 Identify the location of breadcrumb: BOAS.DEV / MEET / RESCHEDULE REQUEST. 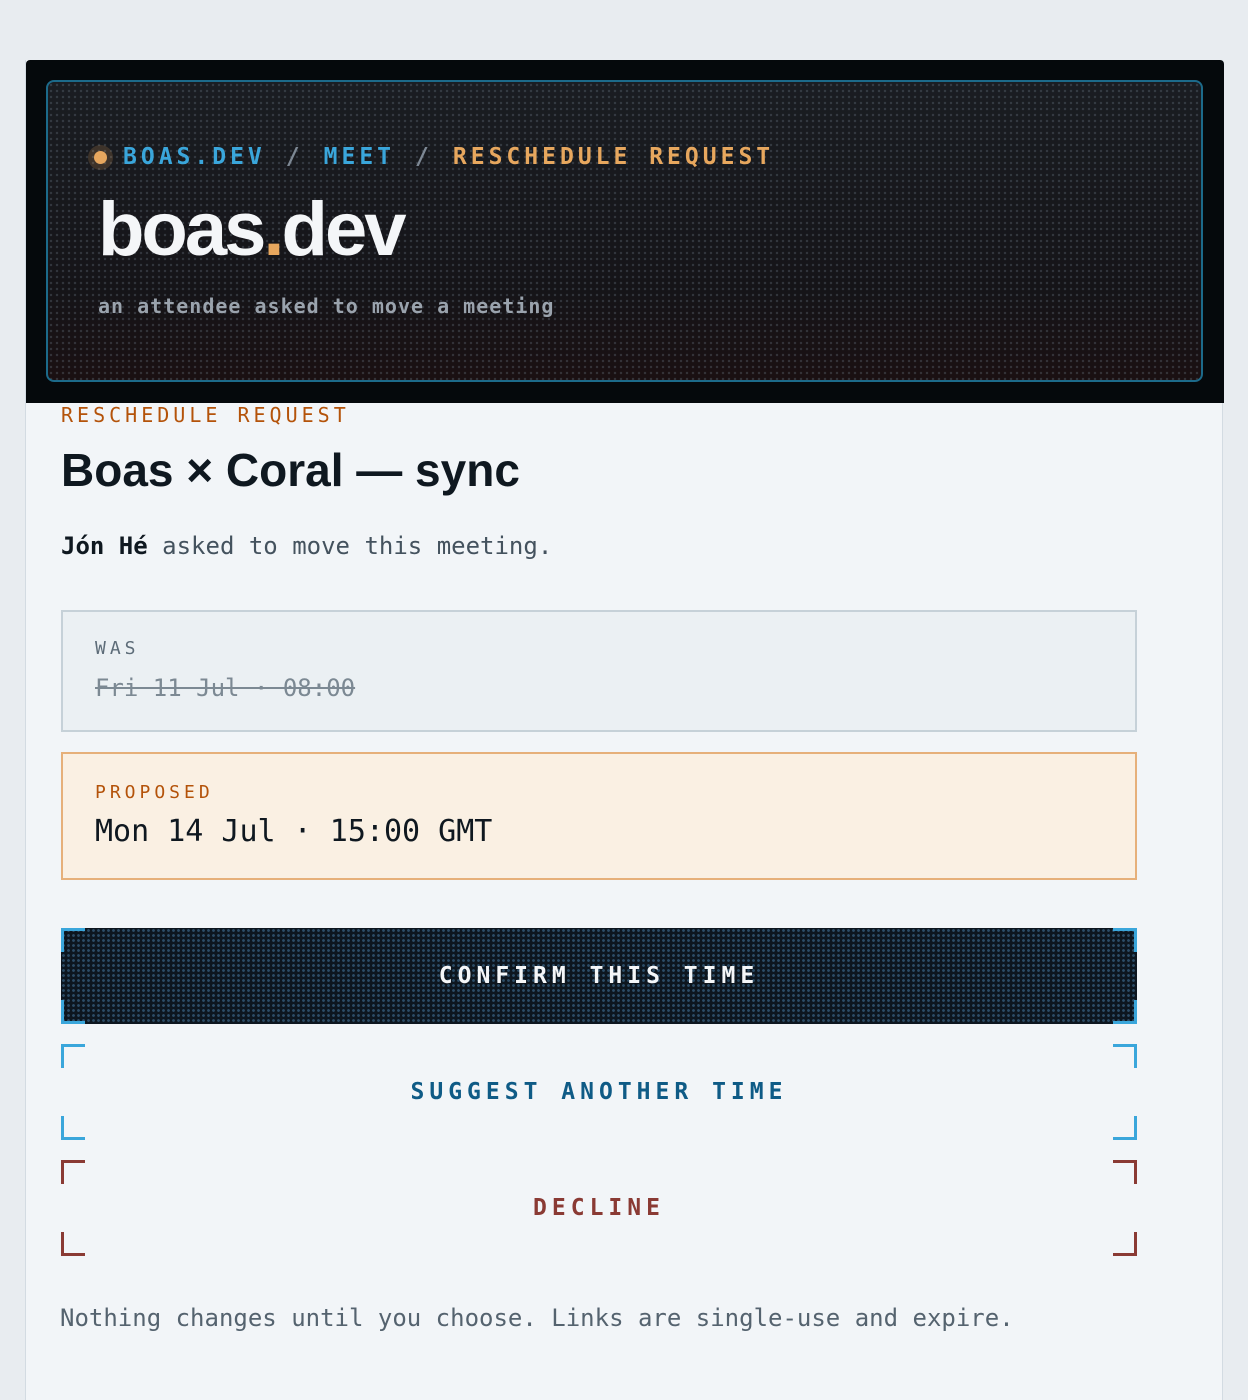
(433, 157).